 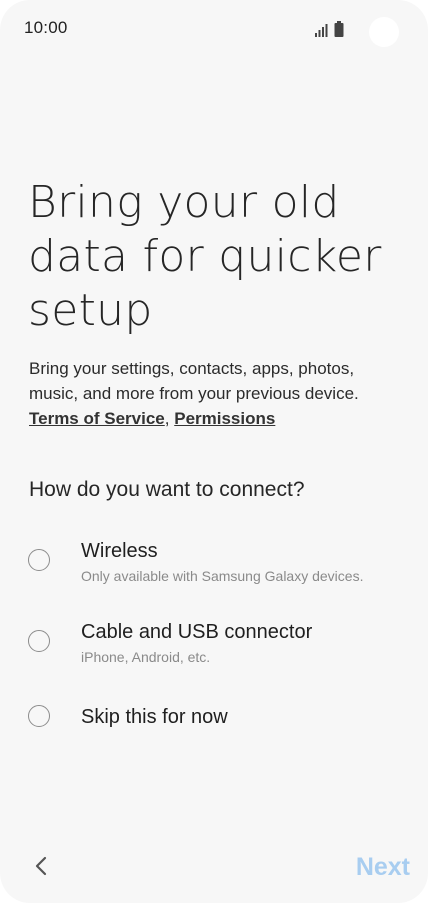 What do you see at coordinates (39, 560) in the screenshot?
I see `wireless-radio` at bounding box center [39, 560].